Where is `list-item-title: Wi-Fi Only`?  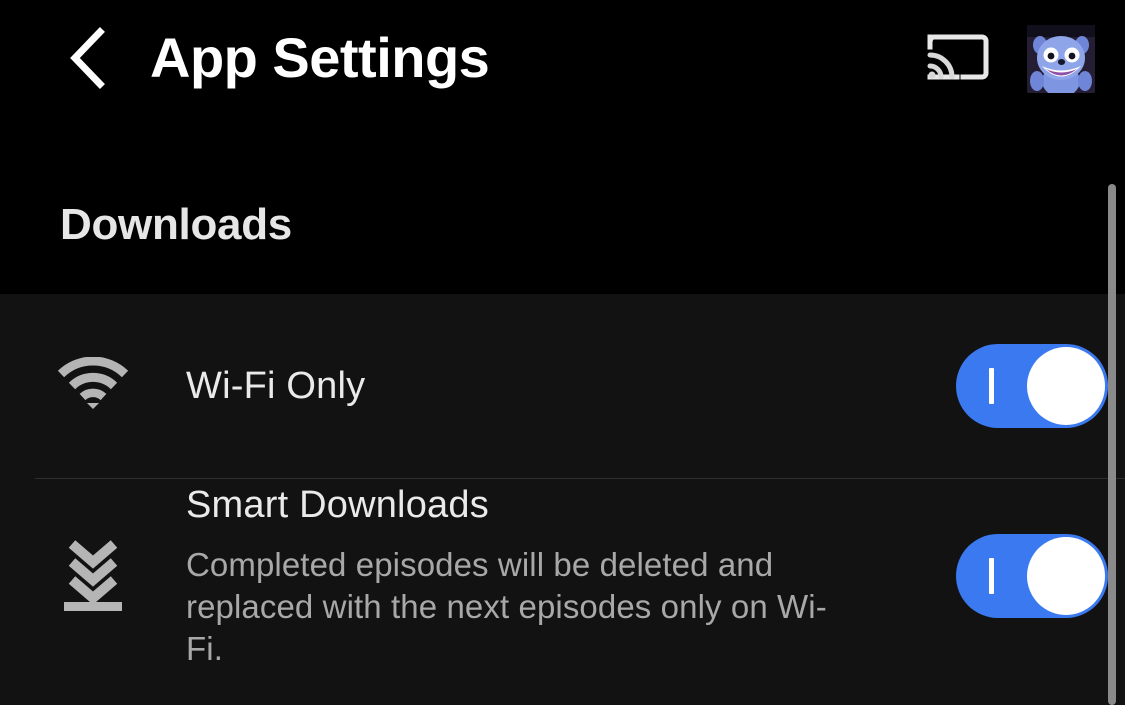
list-item-title: Wi-Fi Only is located at coordinates (276, 386).